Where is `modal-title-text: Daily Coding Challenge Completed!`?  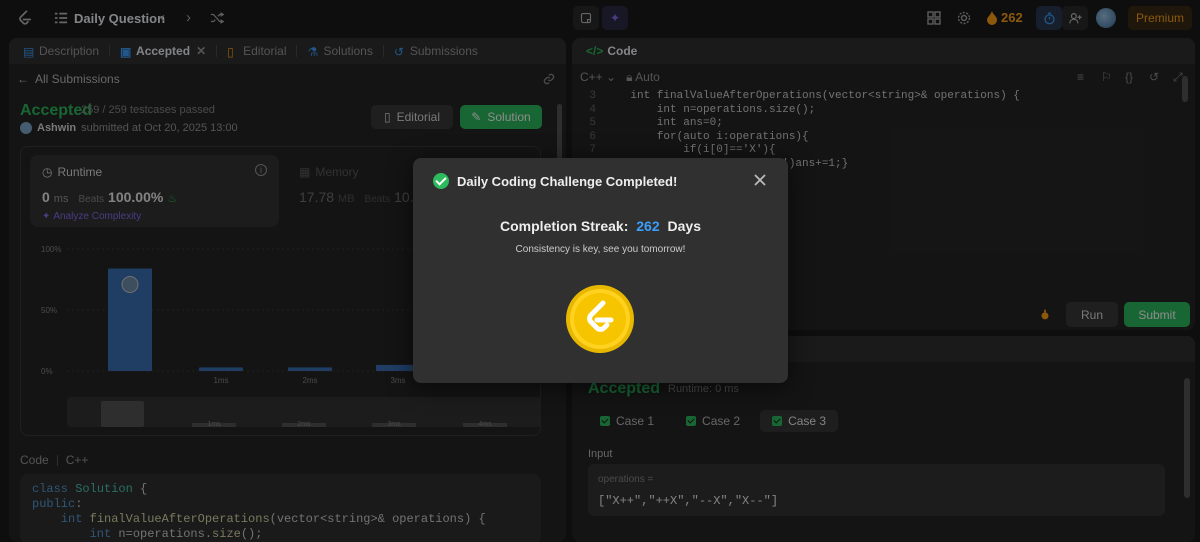
modal-title-text: Daily Coding Challenge Completed! is located at coordinates (567, 181).